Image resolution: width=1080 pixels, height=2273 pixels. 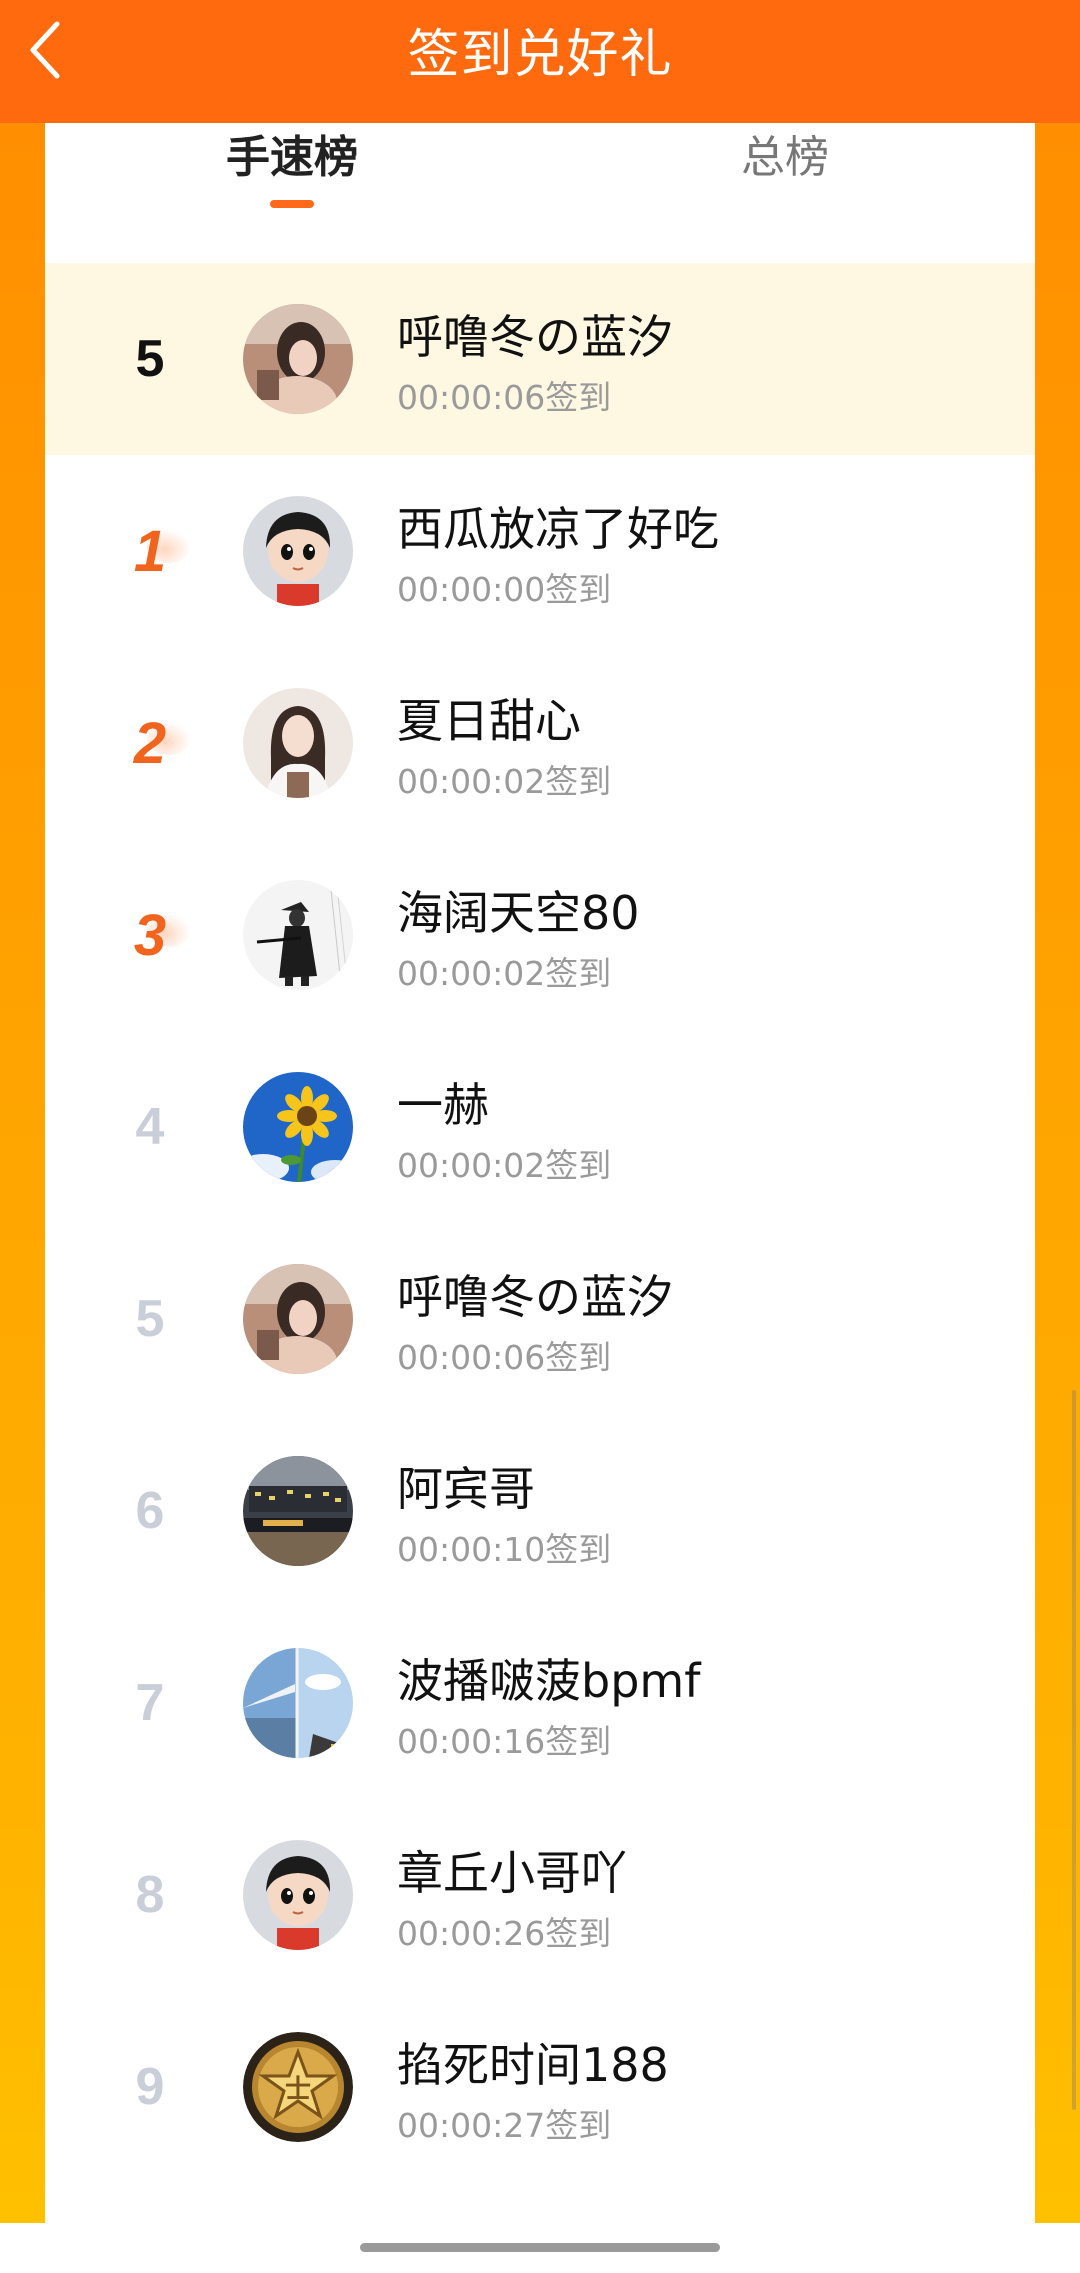 I want to click on rank-number: 9, so click(x=150, y=2087).